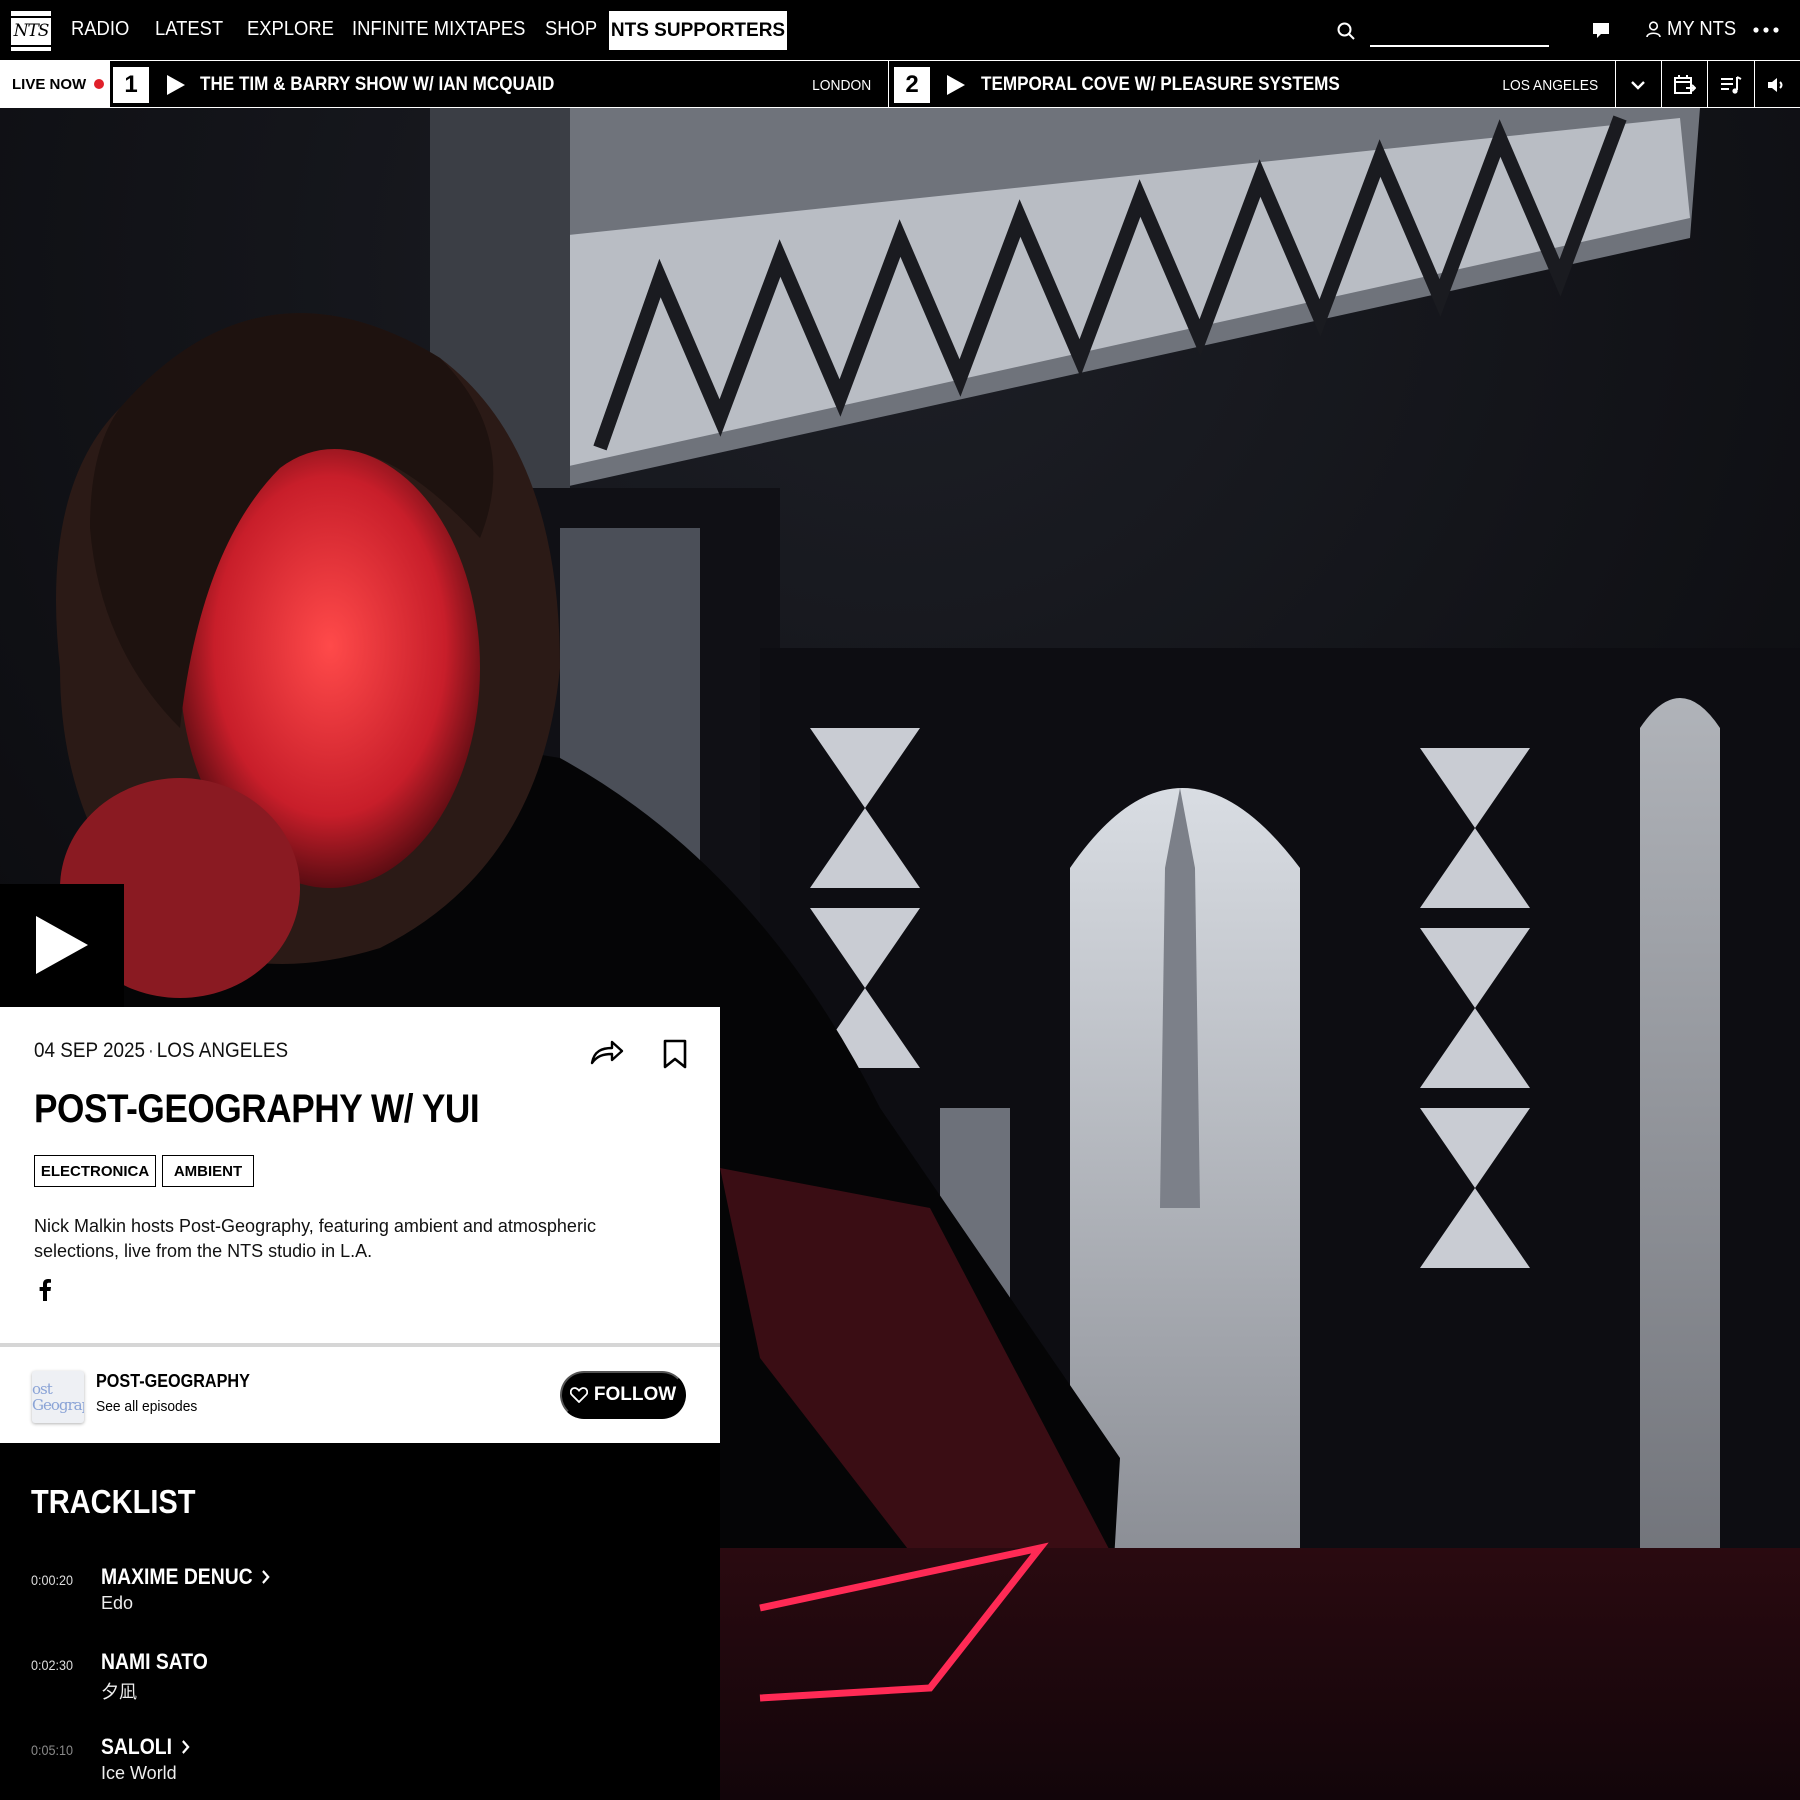 This screenshot has height=1800, width=1800. What do you see at coordinates (888, 84) in the screenshot?
I see `channel-divider` at bounding box center [888, 84].